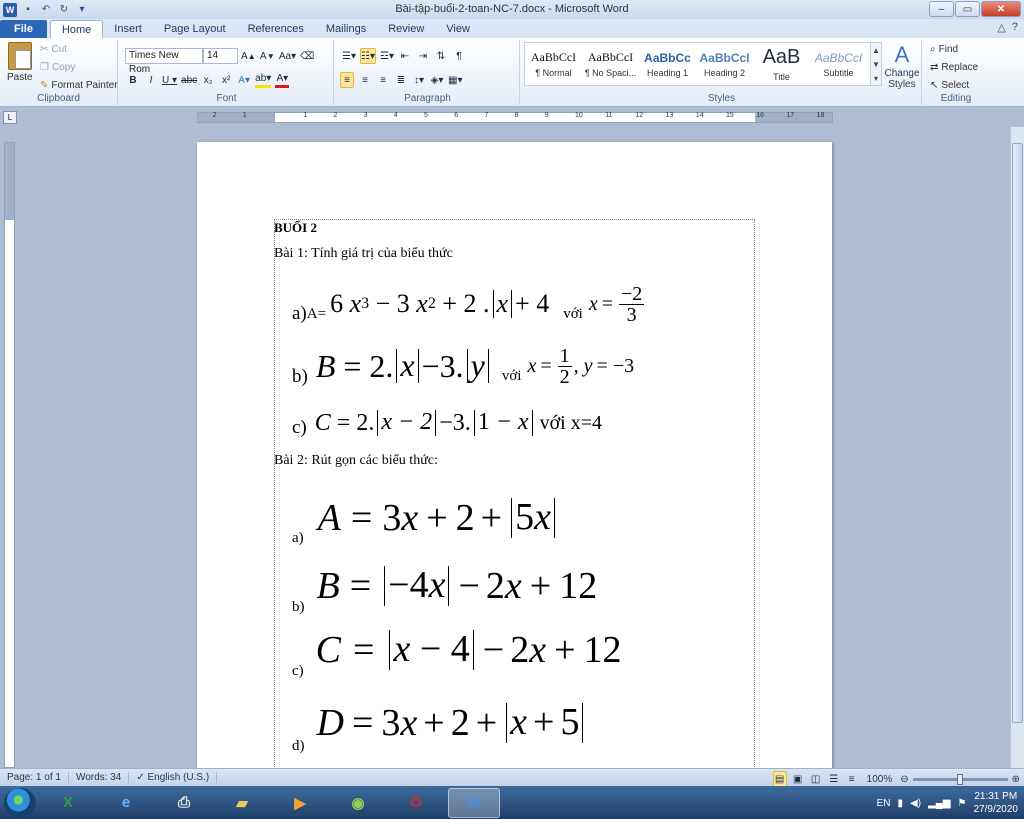 Image resolution: width=1024 pixels, height=819 pixels. What do you see at coordinates (9, 455) in the screenshot?
I see `vertical-ruler` at bounding box center [9, 455].